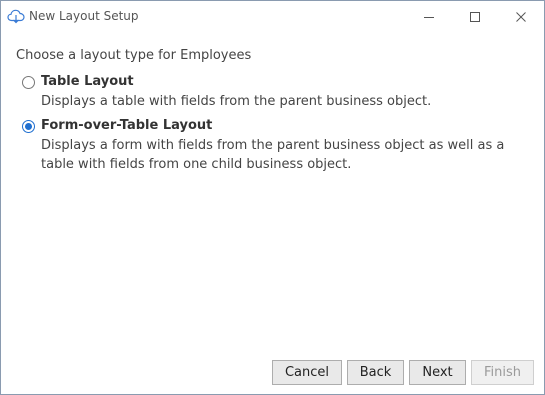  What do you see at coordinates (126, 125) in the screenshot?
I see `form-over-table-layout-label: Form-over-Table Layout` at bounding box center [126, 125].